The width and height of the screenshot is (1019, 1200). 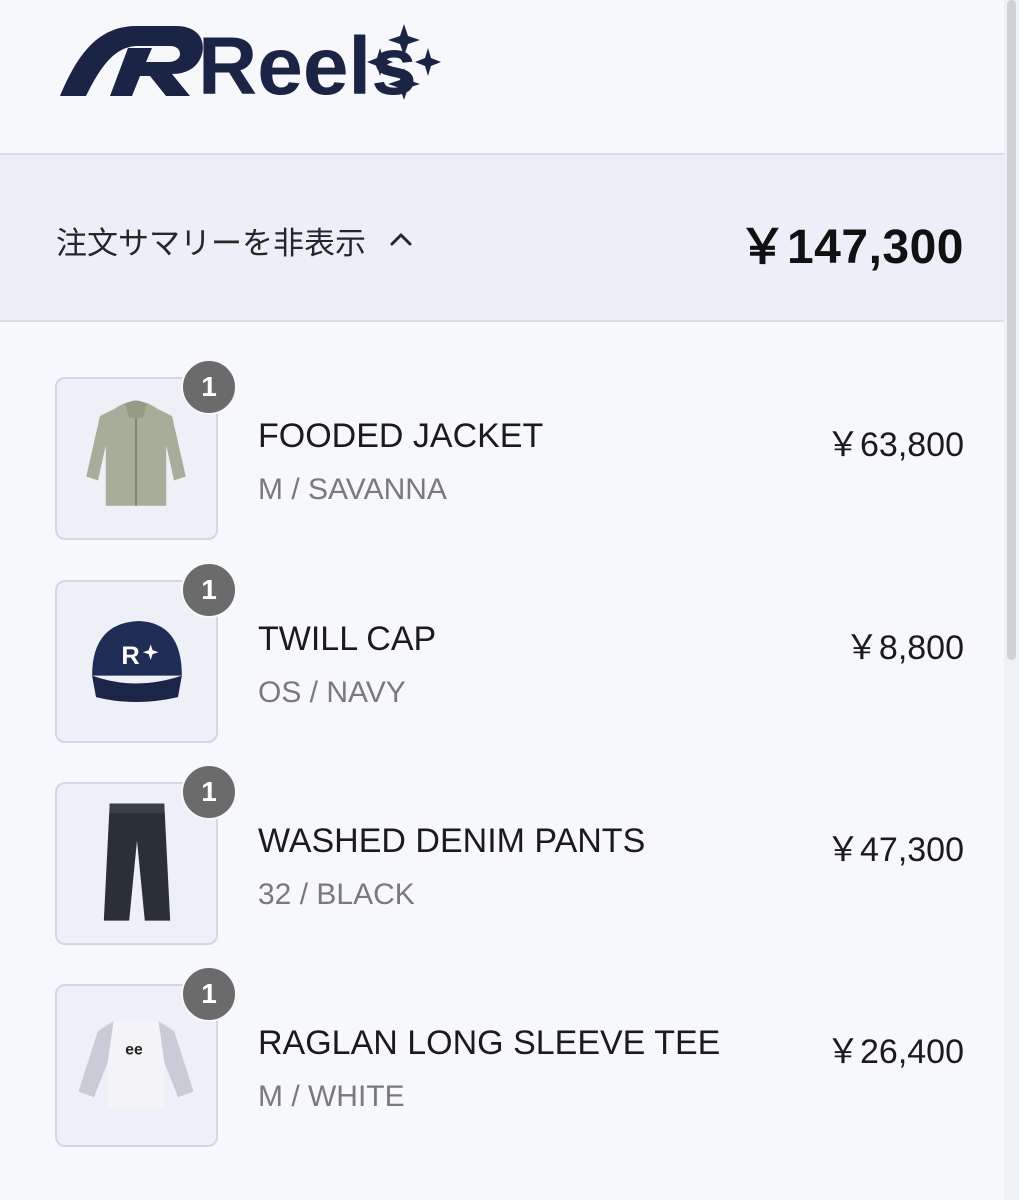 What do you see at coordinates (134, 1049) in the screenshot?
I see `svg-text: ee` at bounding box center [134, 1049].